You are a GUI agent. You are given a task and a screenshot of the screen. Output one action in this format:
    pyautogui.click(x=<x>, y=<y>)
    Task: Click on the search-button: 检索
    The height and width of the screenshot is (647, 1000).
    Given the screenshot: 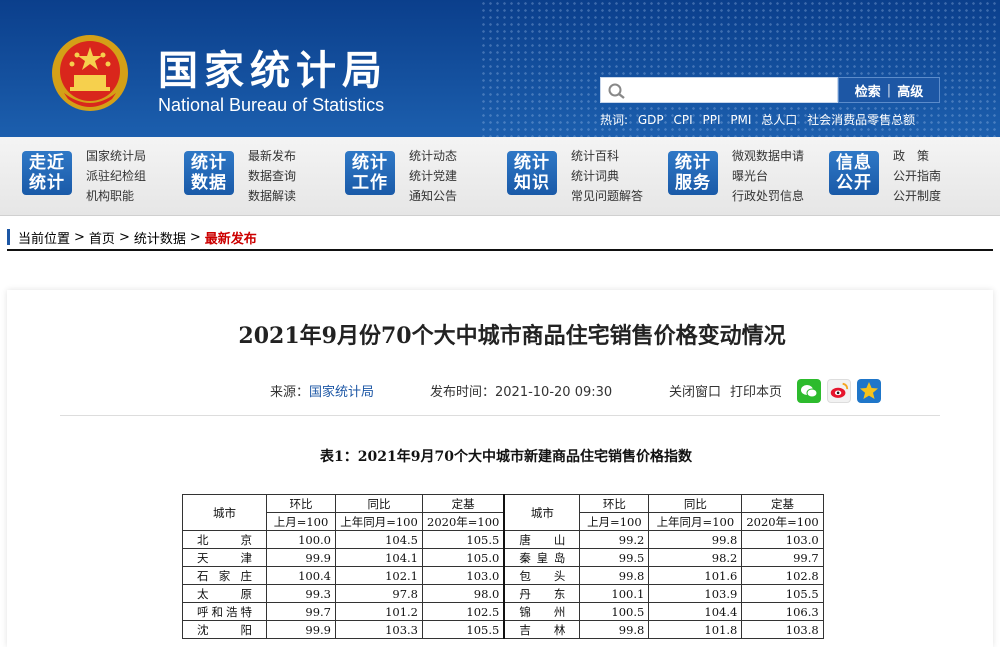 What is the action you would take?
    pyautogui.click(x=868, y=90)
    